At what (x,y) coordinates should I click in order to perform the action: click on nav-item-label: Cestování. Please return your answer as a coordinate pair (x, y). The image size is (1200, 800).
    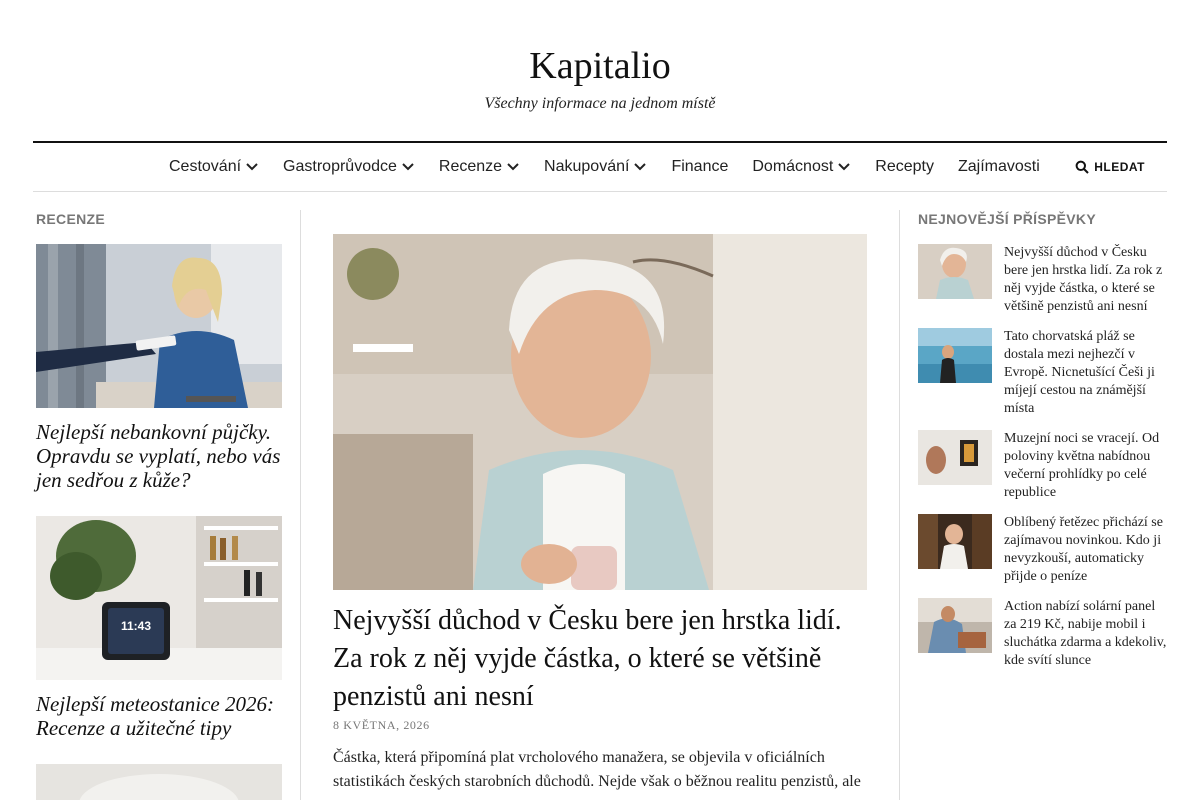
    Looking at the image, I should click on (205, 166).